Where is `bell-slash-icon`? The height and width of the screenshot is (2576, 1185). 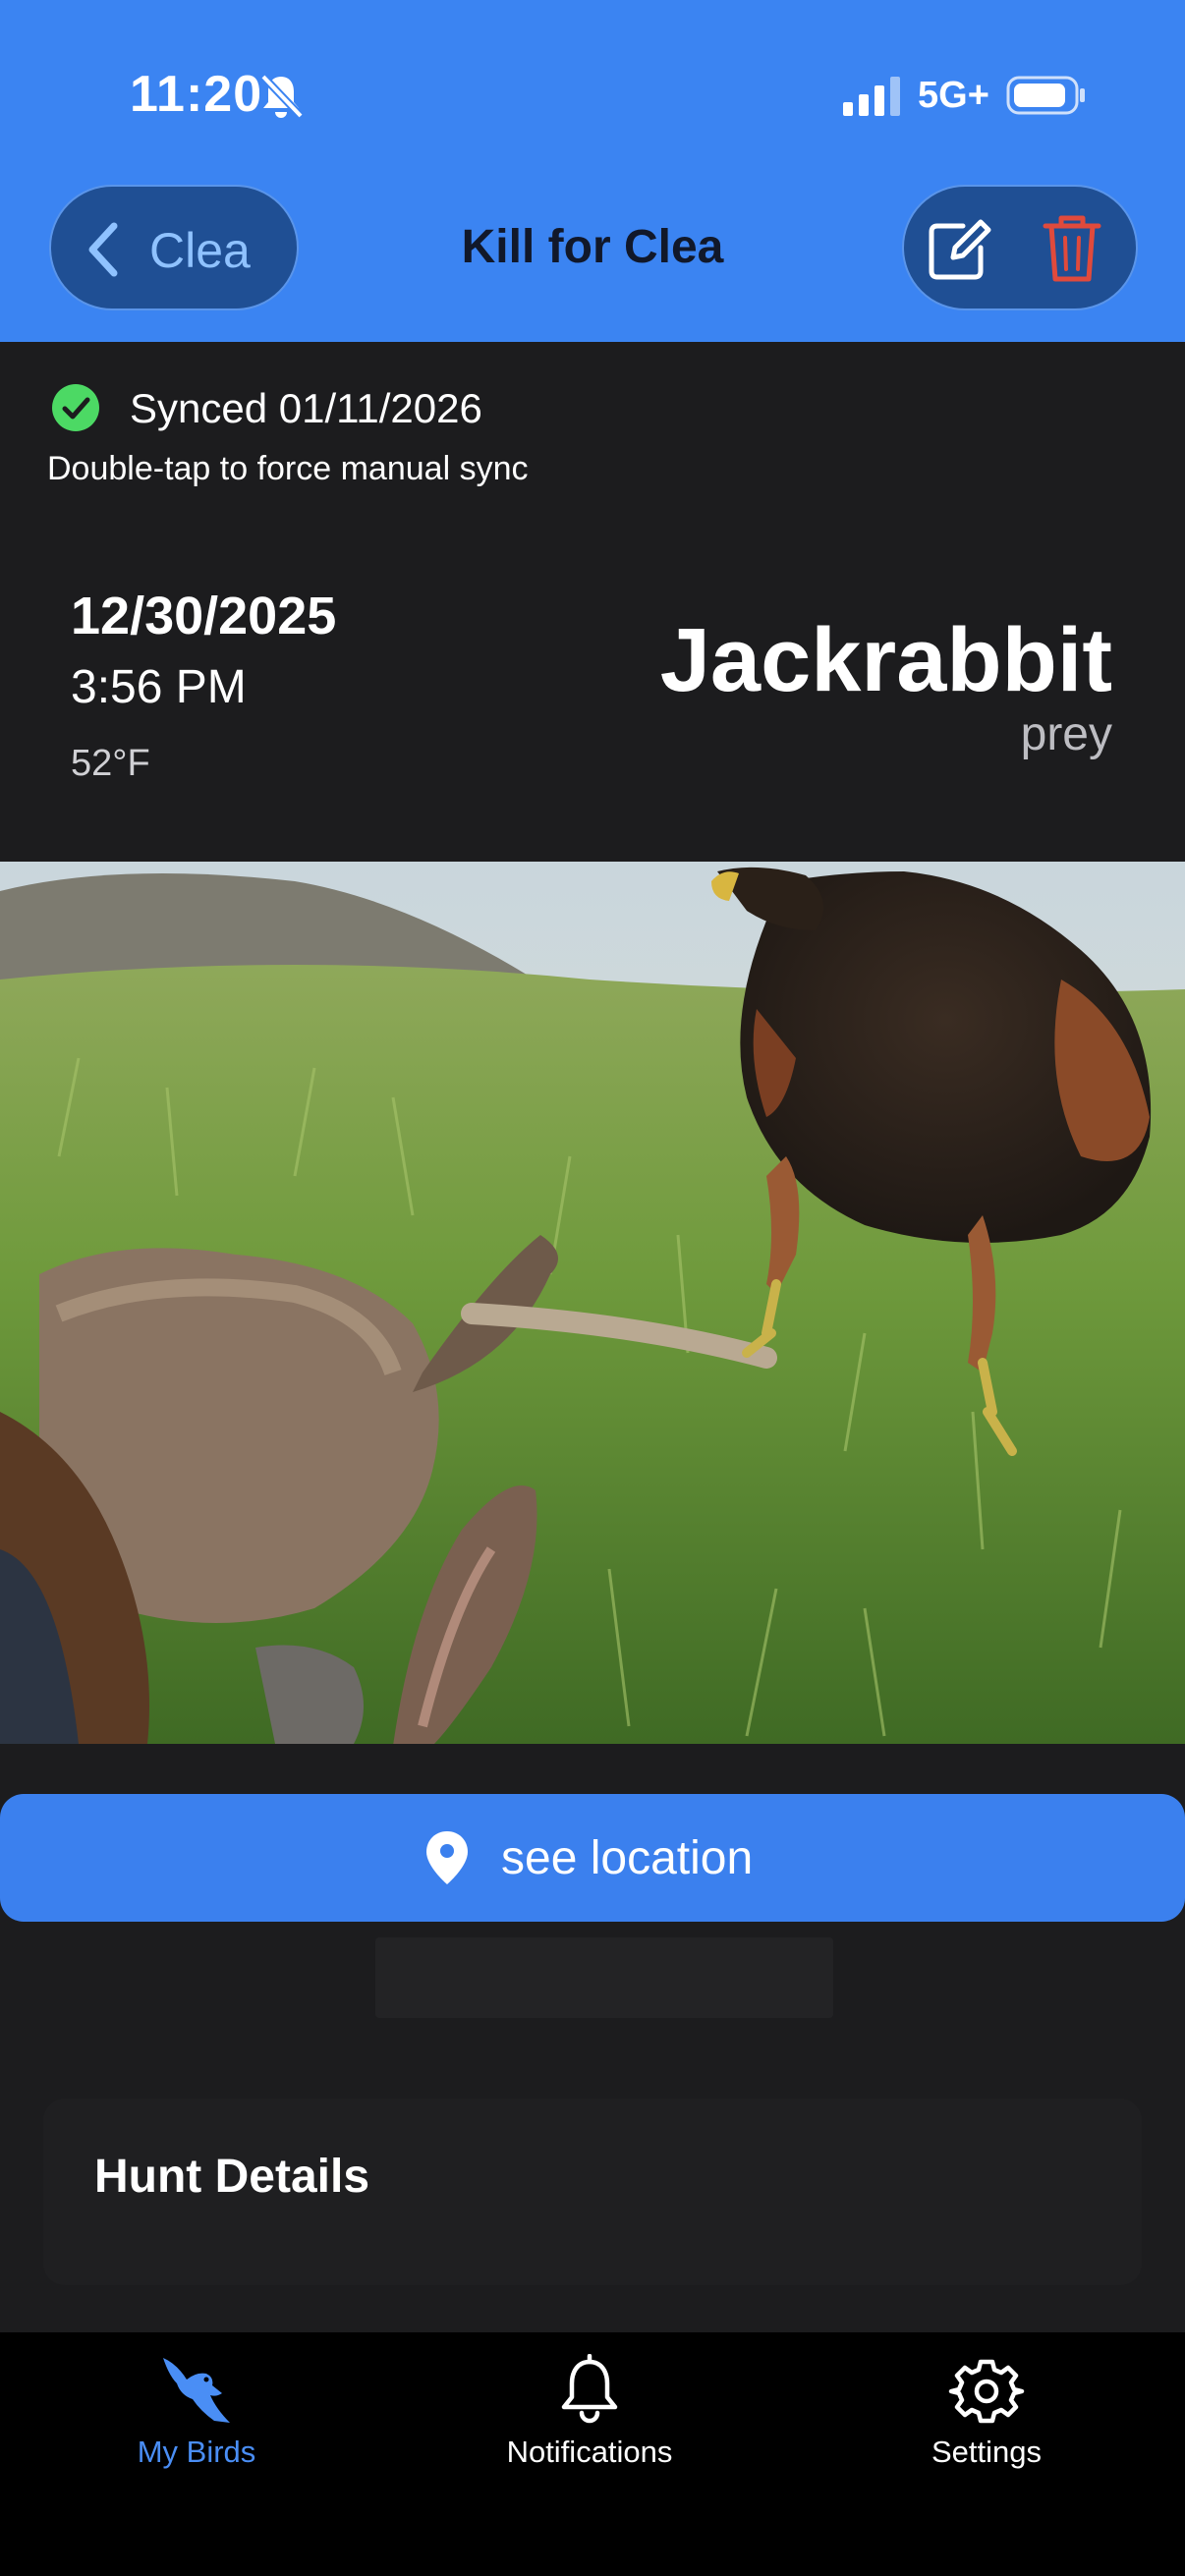 bell-slash-icon is located at coordinates (282, 96).